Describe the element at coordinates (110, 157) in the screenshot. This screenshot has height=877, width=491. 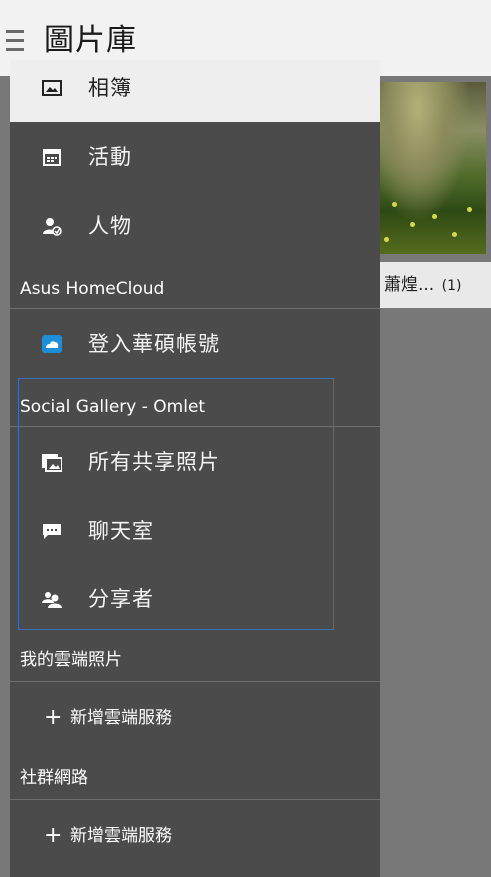
I see `drawer-item-label: 活動` at that location.